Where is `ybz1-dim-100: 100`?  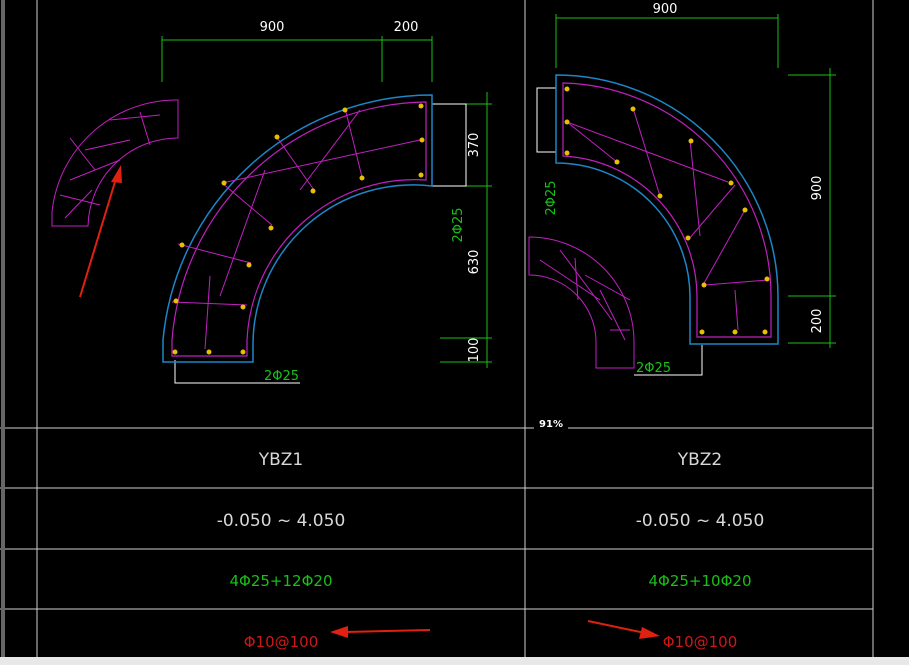
ybz1-dim-100: 100 is located at coordinates (474, 350).